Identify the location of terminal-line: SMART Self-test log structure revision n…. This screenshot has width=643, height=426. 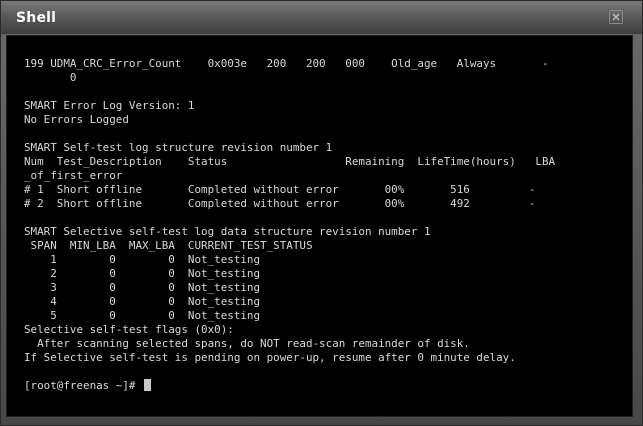
(178, 147).